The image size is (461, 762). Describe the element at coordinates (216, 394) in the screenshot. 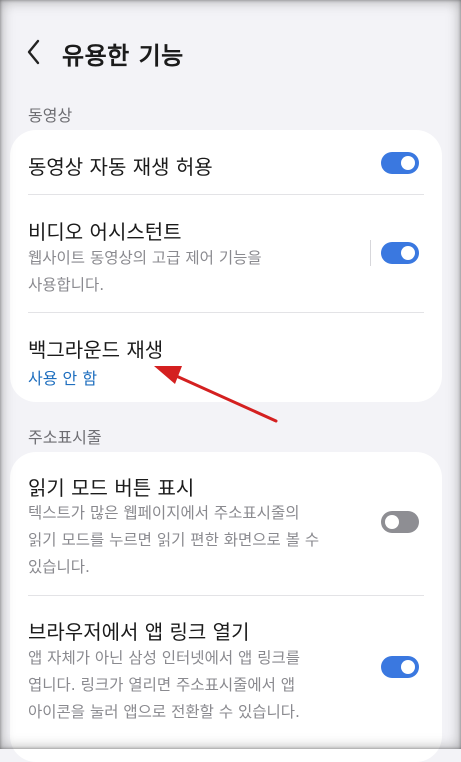

I see `annotation-arrow-icon` at that location.